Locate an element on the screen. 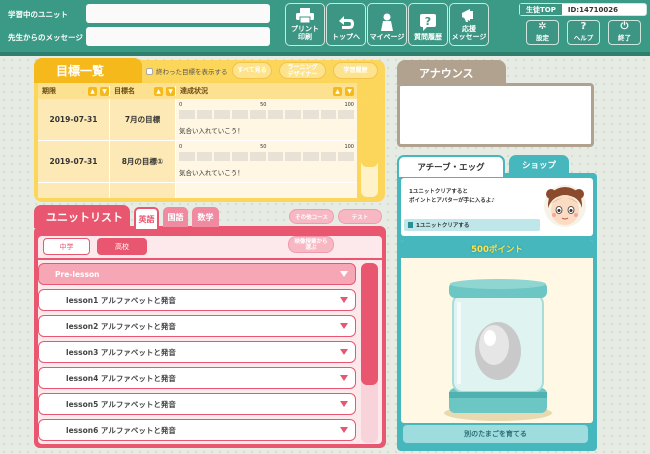 The image size is (650, 454). lesson-label: lesson1 アルファベットと発音 is located at coordinates (121, 300).